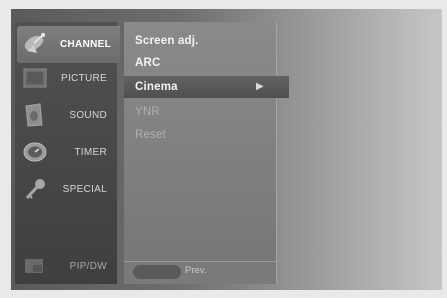 This screenshot has height=298, width=447. I want to click on menu-item-pip-dw: PIP/DW, so click(67, 266).